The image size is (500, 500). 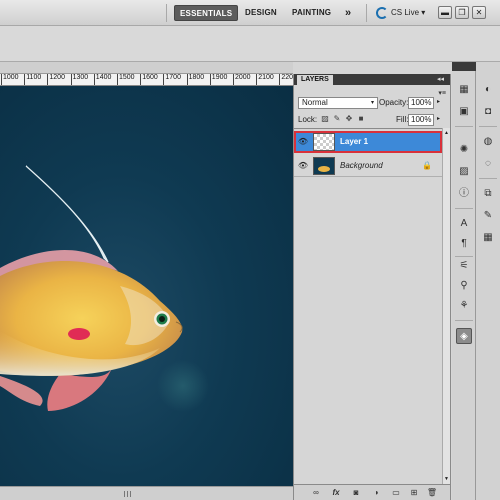 I want to click on tool-presets-icon: ⚘, so click(x=464, y=306).